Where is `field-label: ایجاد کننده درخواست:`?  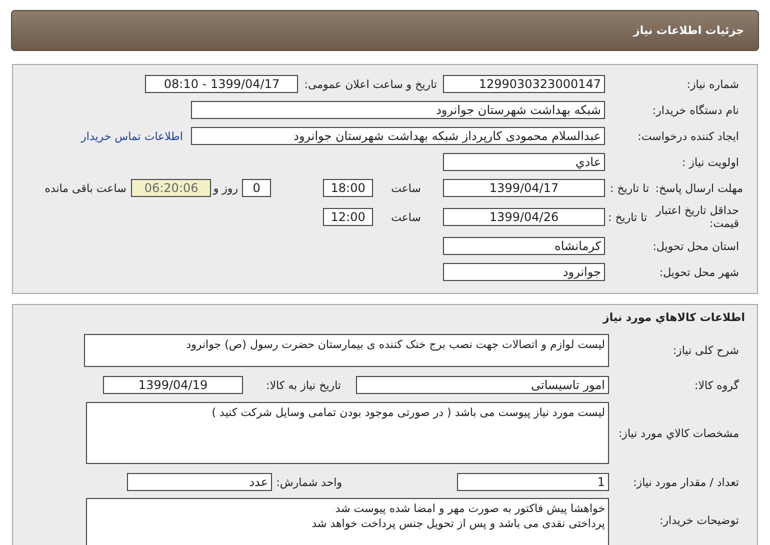 field-label: ایجاد کننده درخواست: is located at coordinates (688, 136).